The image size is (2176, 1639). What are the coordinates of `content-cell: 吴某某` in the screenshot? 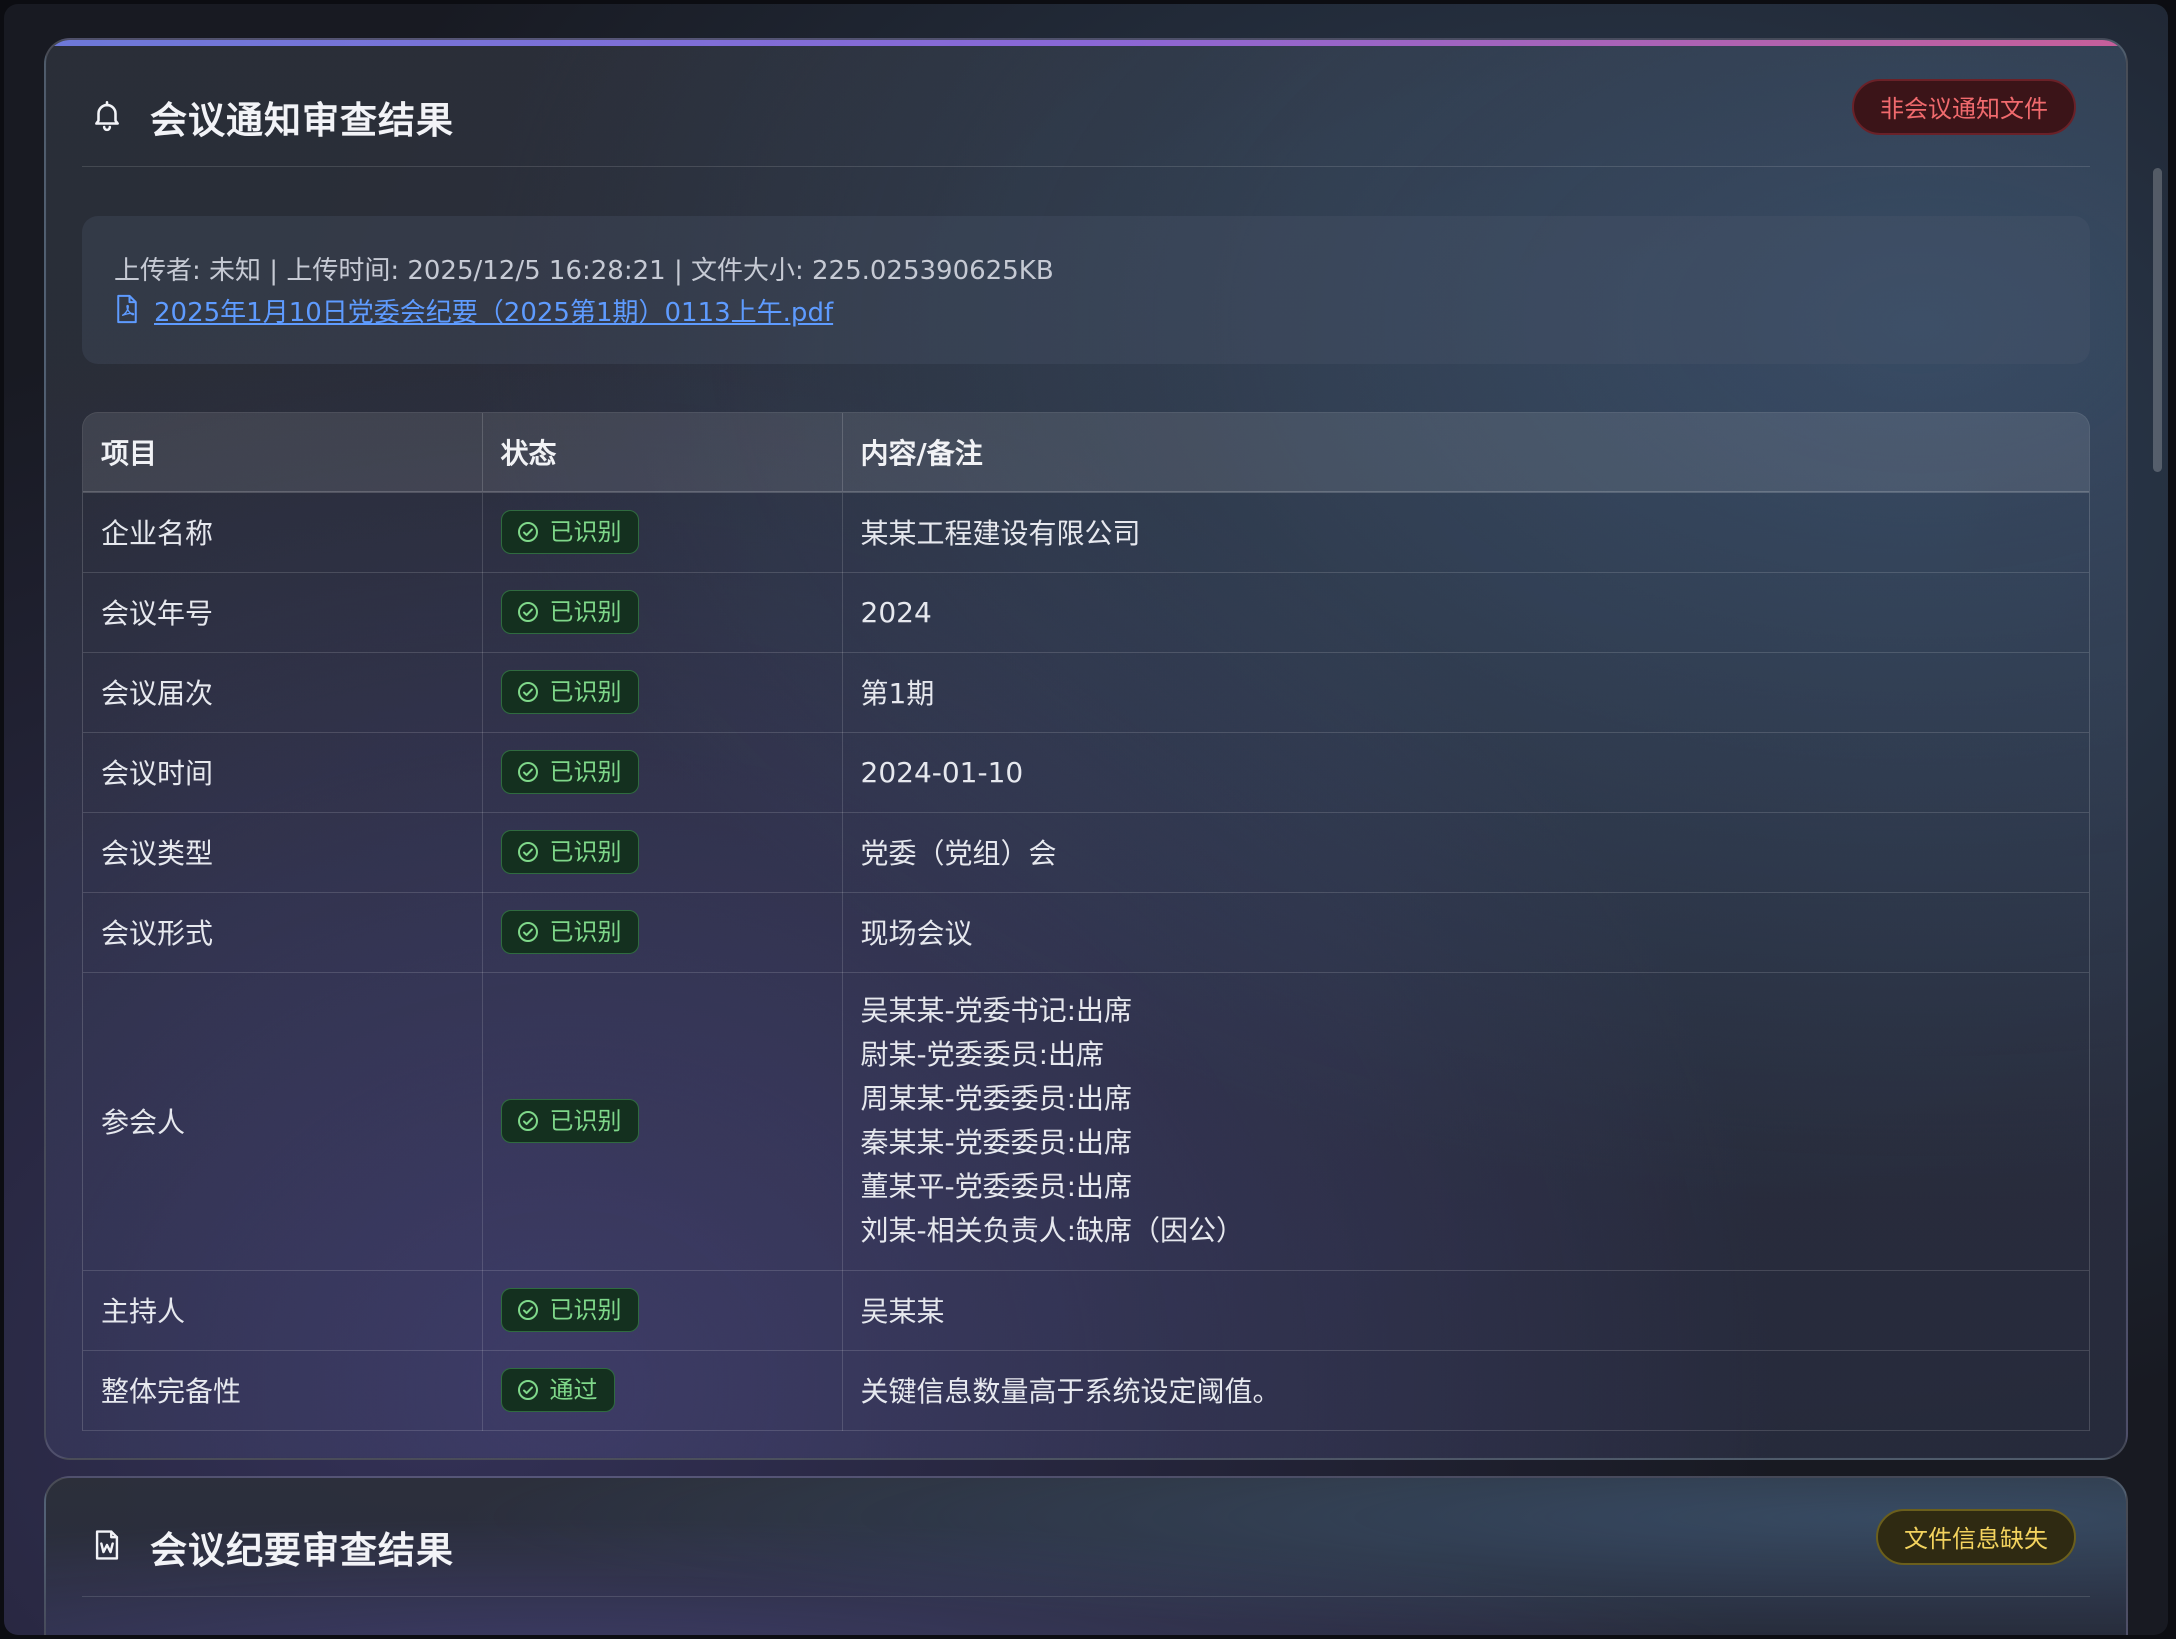 It's located at (1465, 1310).